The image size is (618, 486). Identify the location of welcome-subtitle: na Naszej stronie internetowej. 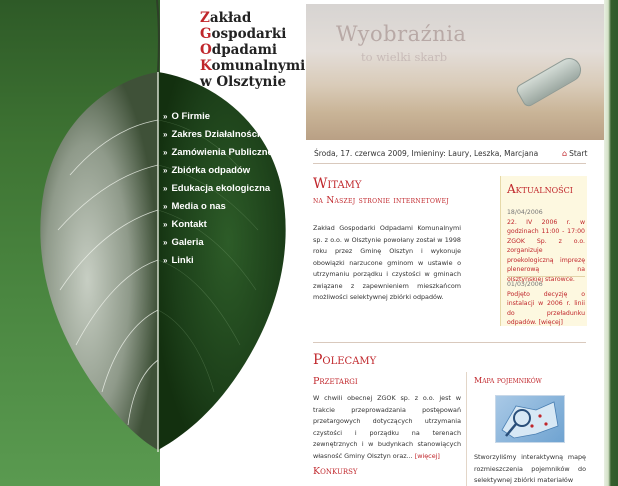
(381, 201).